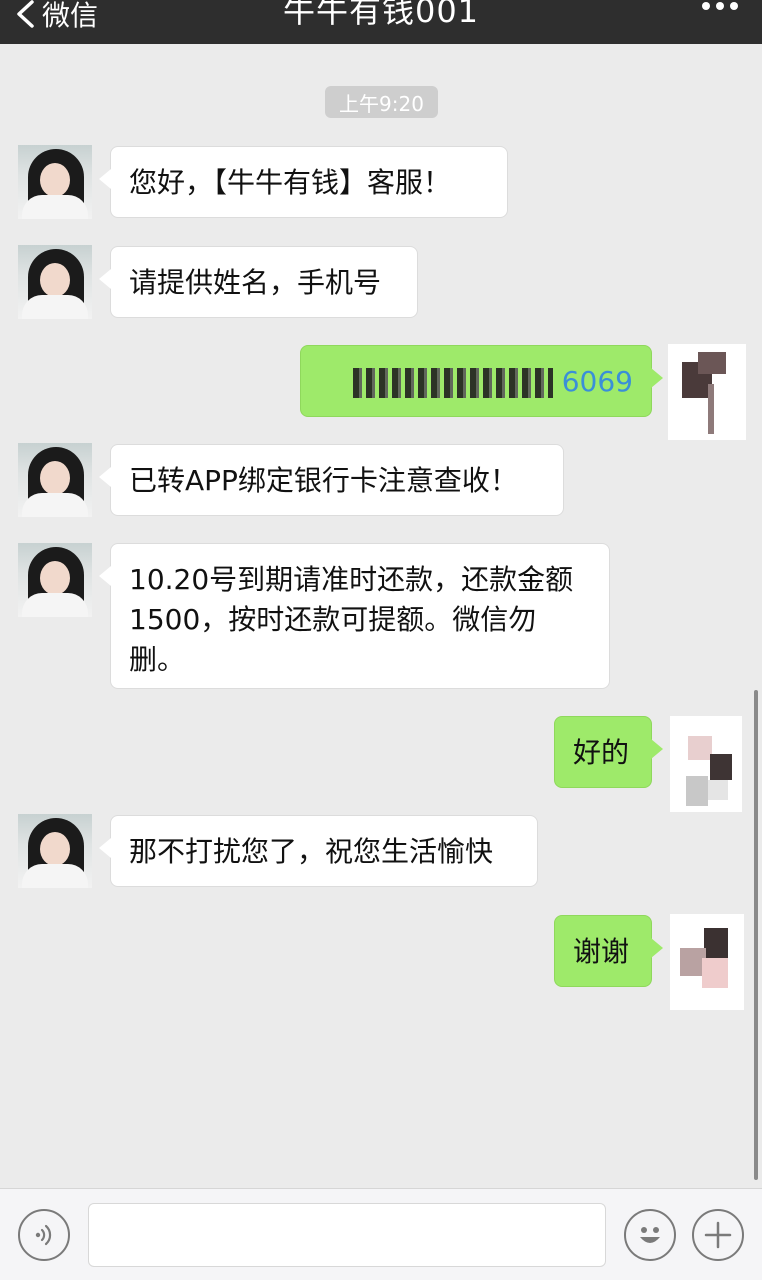 This screenshot has width=762, height=1280. I want to click on plus-button, so click(718, 1235).